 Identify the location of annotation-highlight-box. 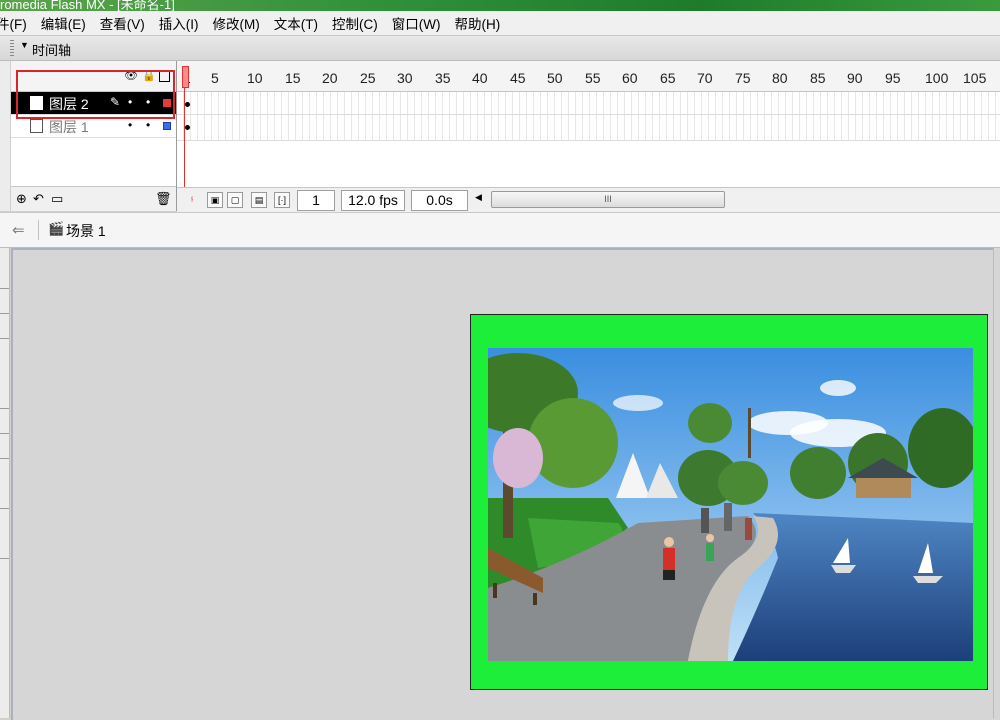
(95, 94).